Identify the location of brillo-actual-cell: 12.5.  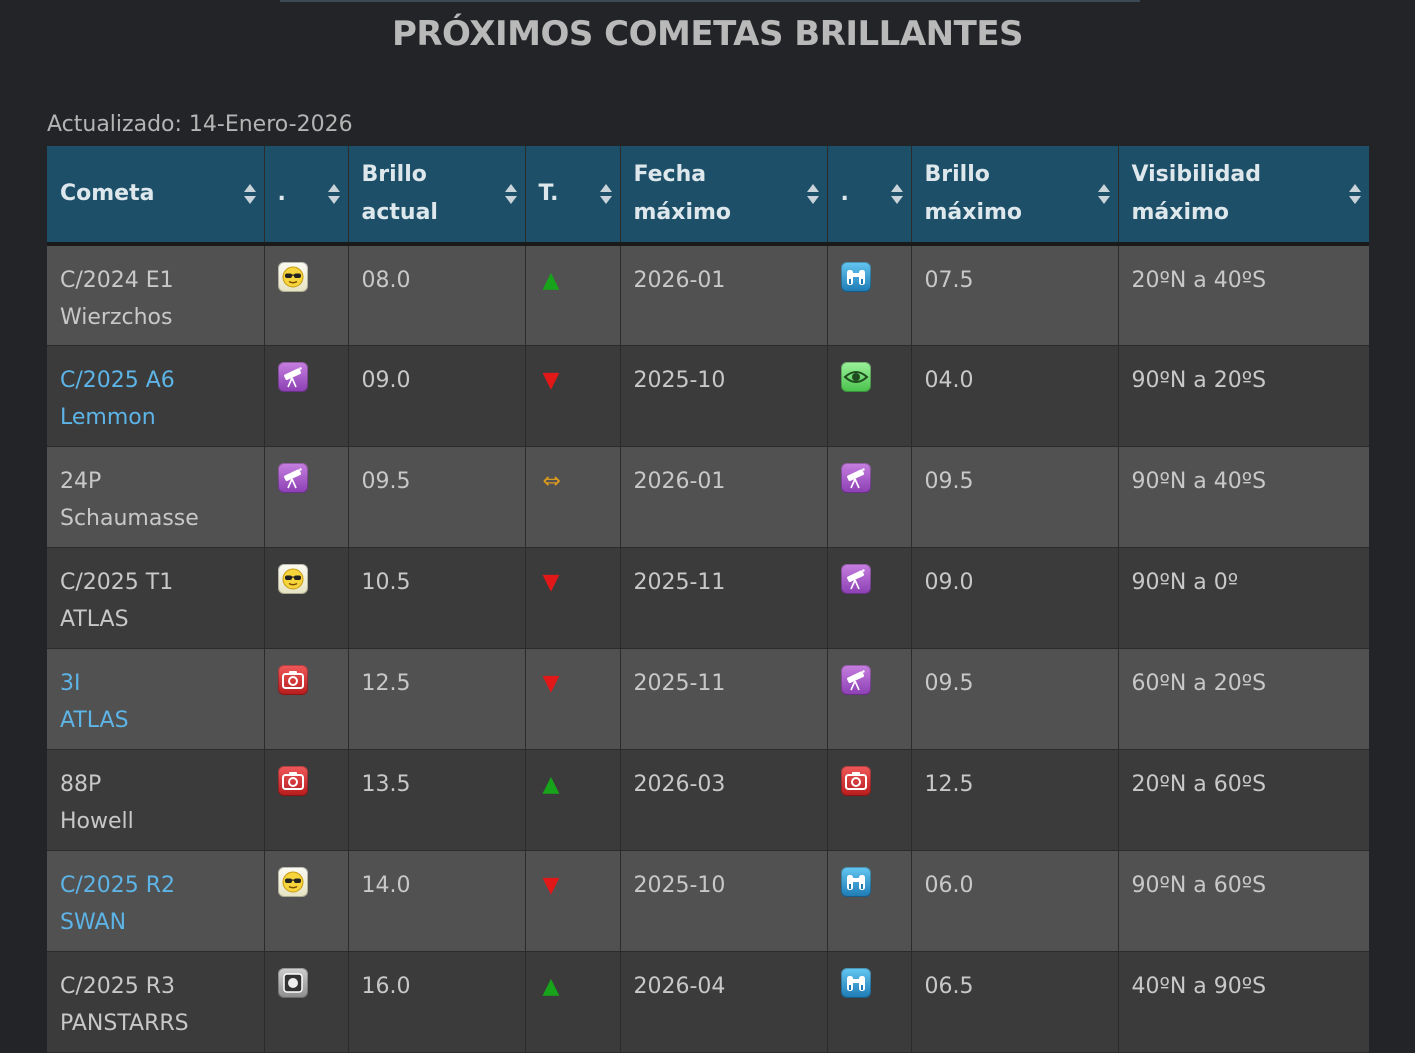
(437, 699).